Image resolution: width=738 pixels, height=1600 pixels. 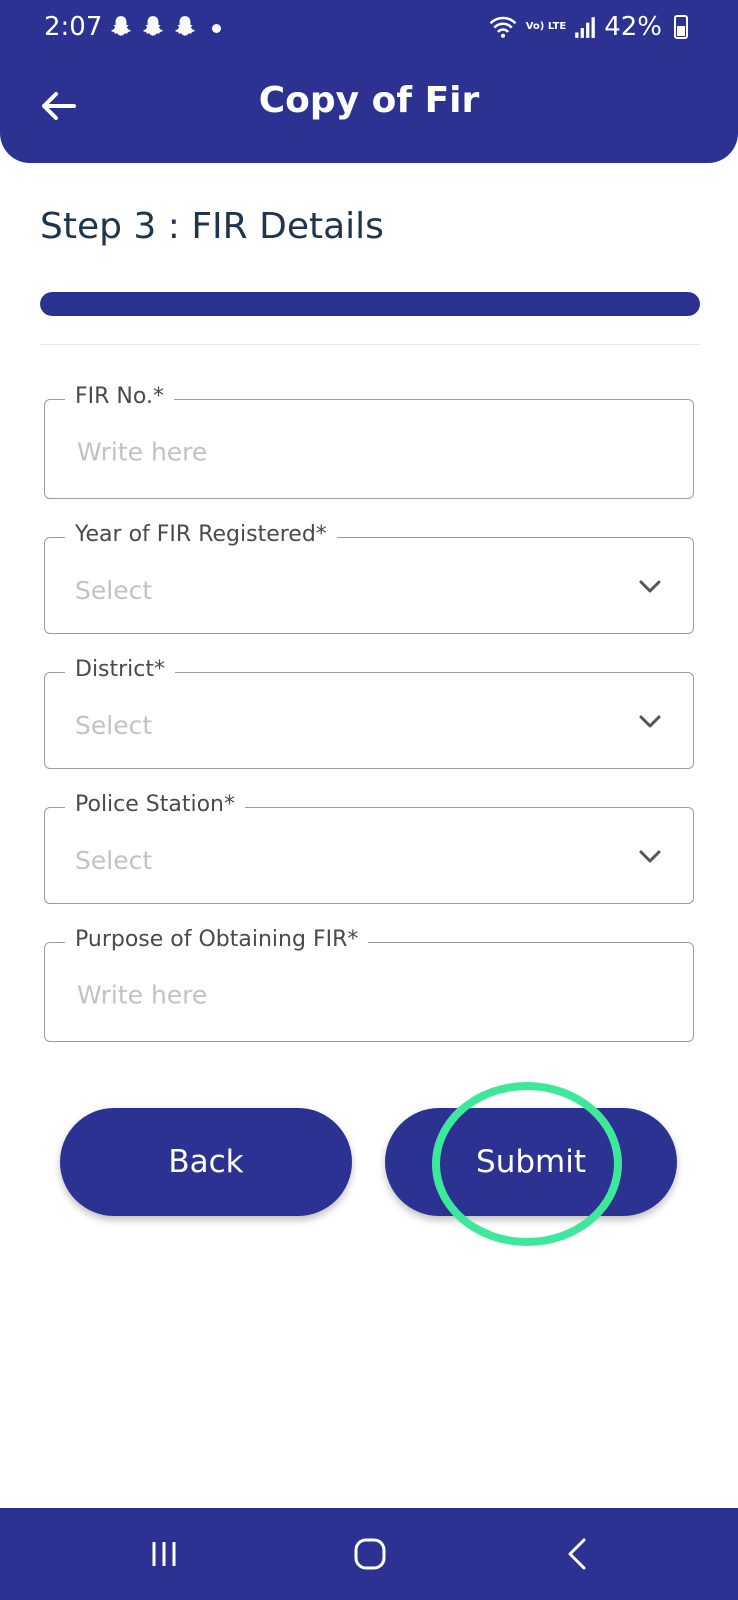 I want to click on police-station-value: Select, so click(x=114, y=860).